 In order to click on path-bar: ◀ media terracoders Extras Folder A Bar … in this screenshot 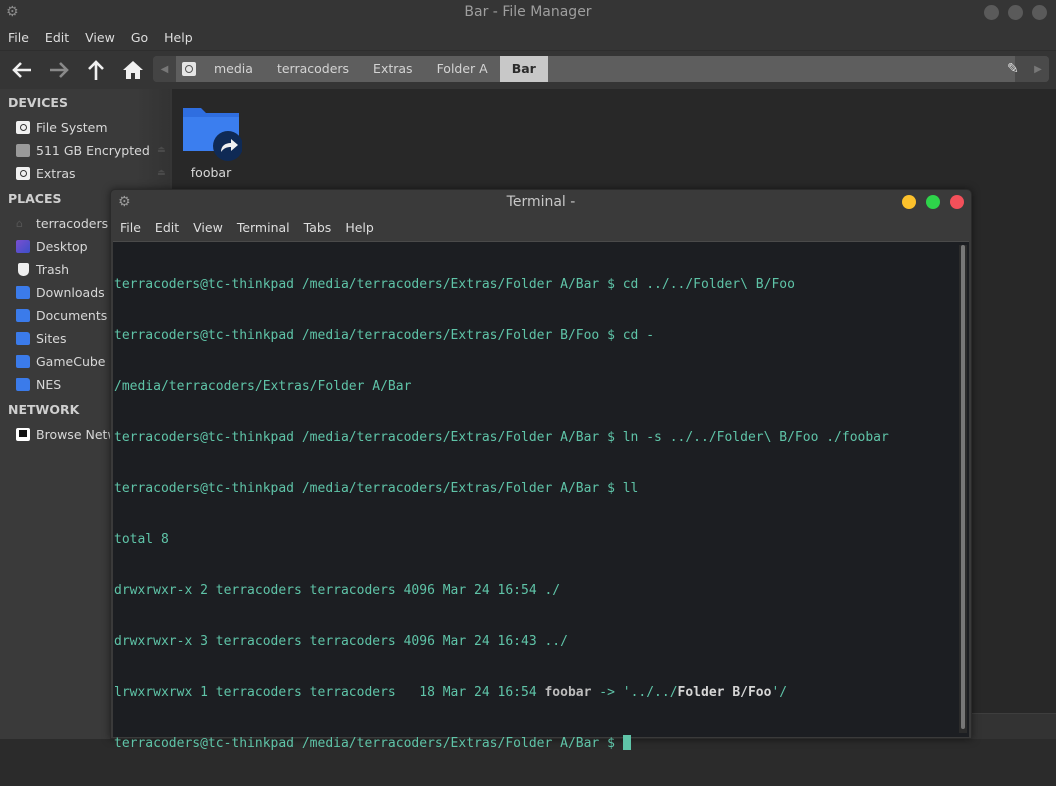, I will do `click(601, 69)`.